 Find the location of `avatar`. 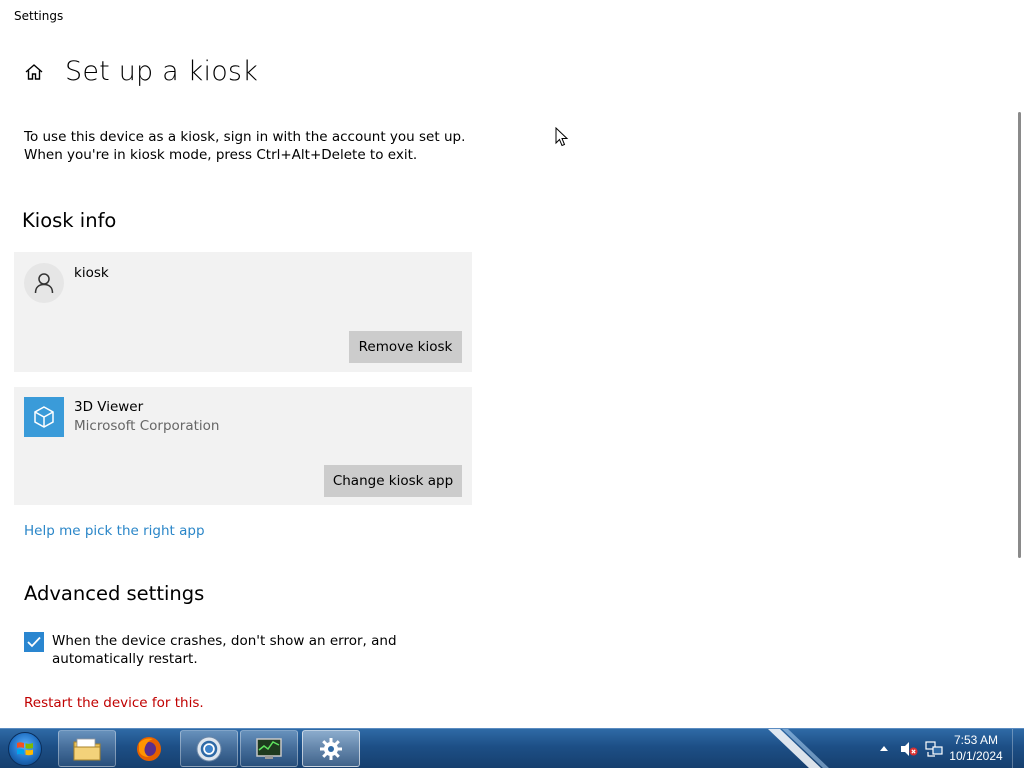

avatar is located at coordinates (44, 283).